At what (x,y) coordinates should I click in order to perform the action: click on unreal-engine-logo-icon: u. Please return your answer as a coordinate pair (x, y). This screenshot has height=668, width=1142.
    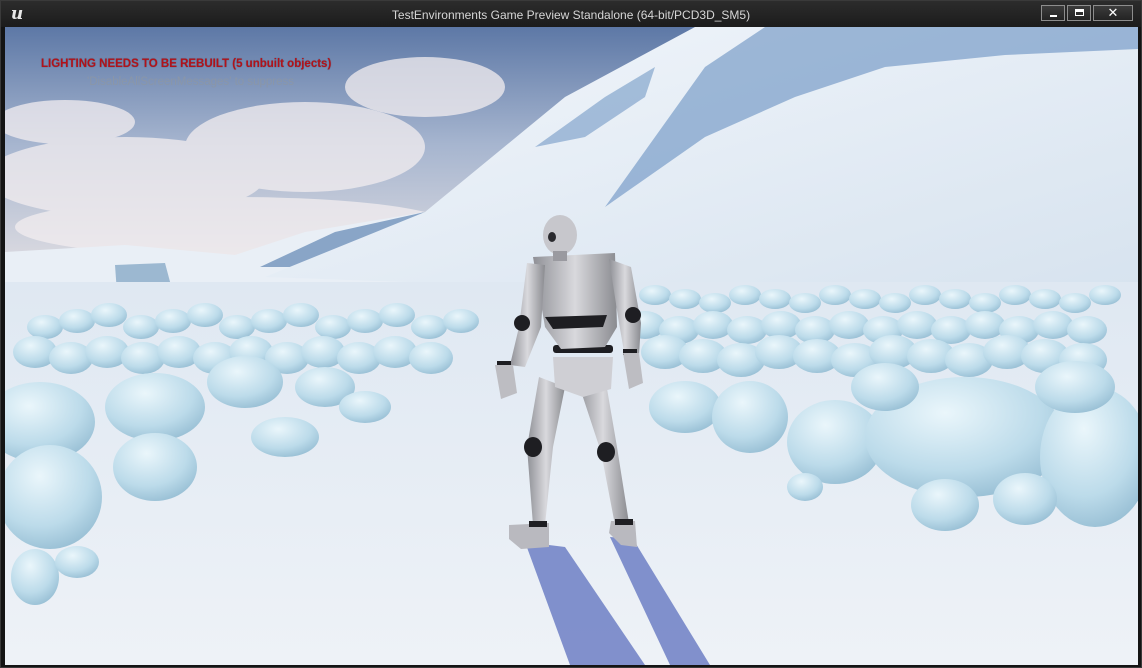
    Looking at the image, I should click on (17, 14).